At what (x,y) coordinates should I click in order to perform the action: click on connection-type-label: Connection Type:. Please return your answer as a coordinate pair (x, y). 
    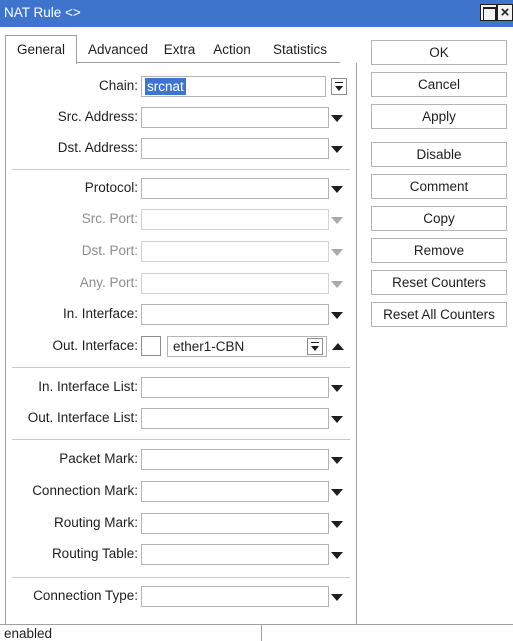
    Looking at the image, I should click on (85, 595).